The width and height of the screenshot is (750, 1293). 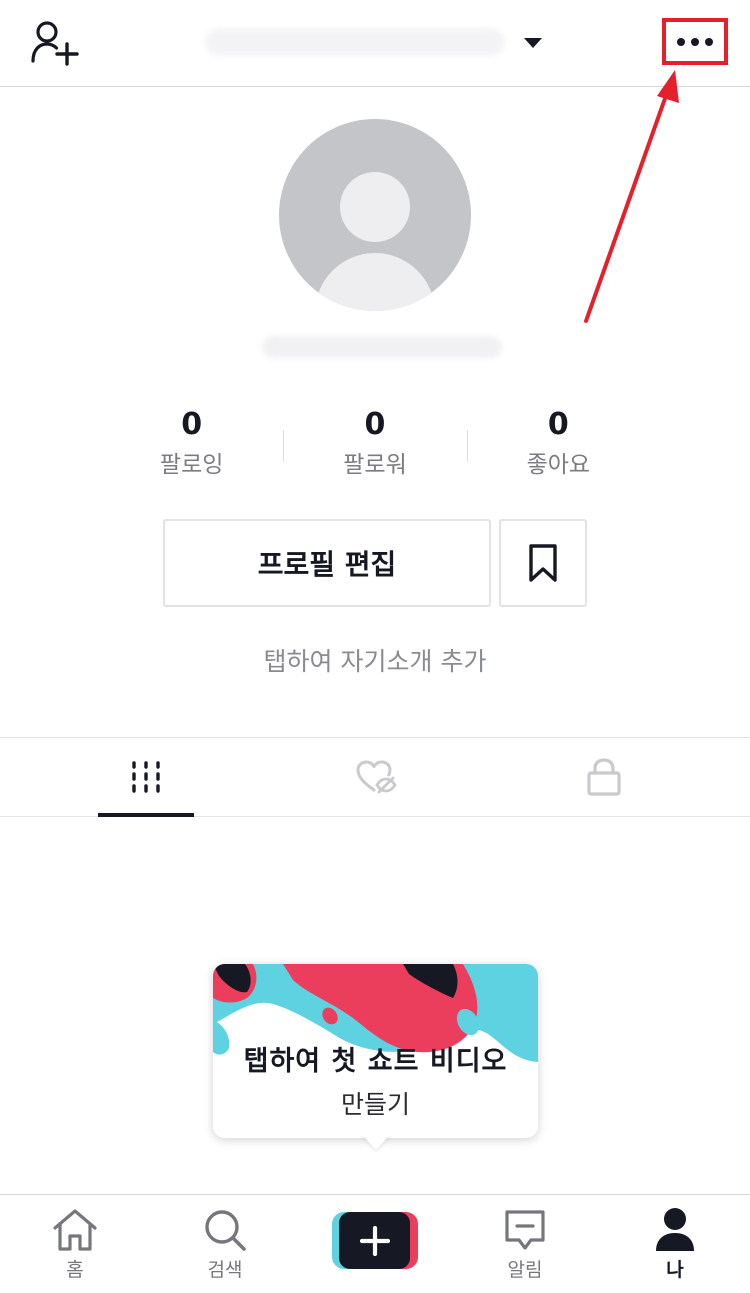 I want to click on nav-inbox: 알림, so click(x=525, y=1244).